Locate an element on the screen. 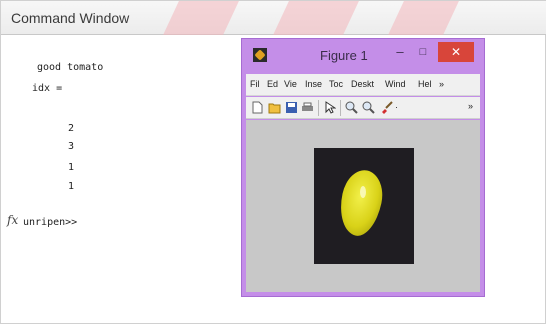 The height and width of the screenshot is (324, 546). minimize-button: – is located at coordinates (400, 52).